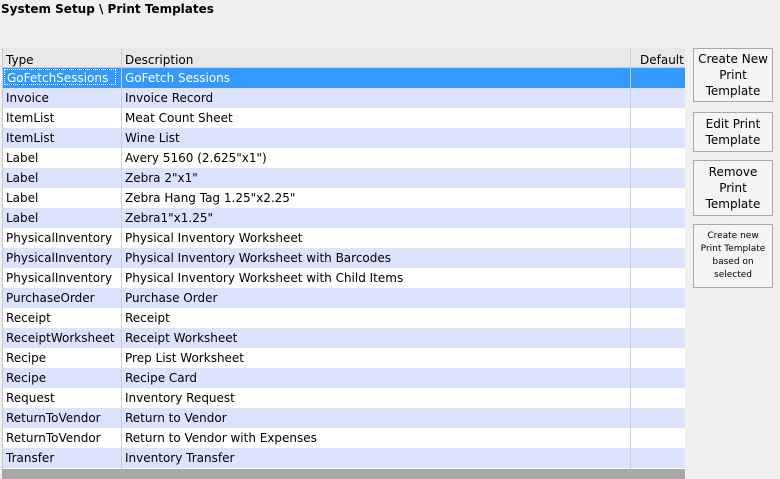 This screenshot has height=479, width=780. What do you see at coordinates (62, 398) in the screenshot?
I see `type-cell: Request` at bounding box center [62, 398].